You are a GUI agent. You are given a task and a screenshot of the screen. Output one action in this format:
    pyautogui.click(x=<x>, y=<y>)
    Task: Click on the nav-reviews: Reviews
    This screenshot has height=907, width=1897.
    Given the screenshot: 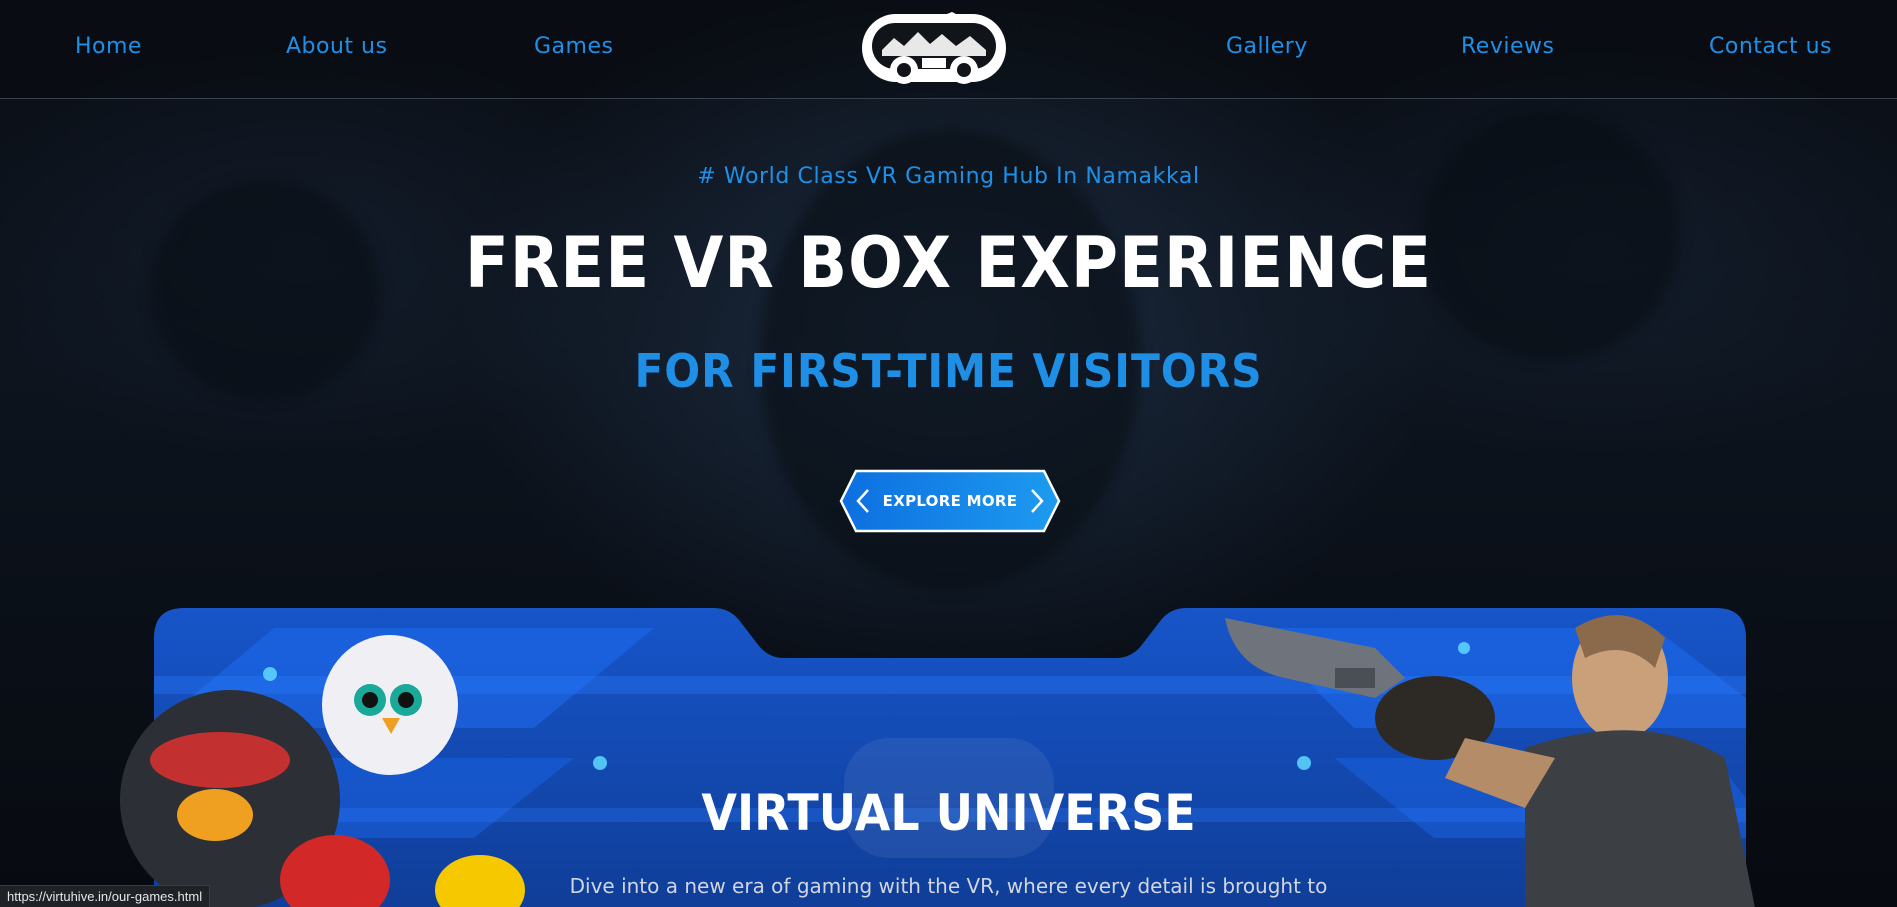 What is the action you would take?
    pyautogui.click(x=1507, y=46)
    